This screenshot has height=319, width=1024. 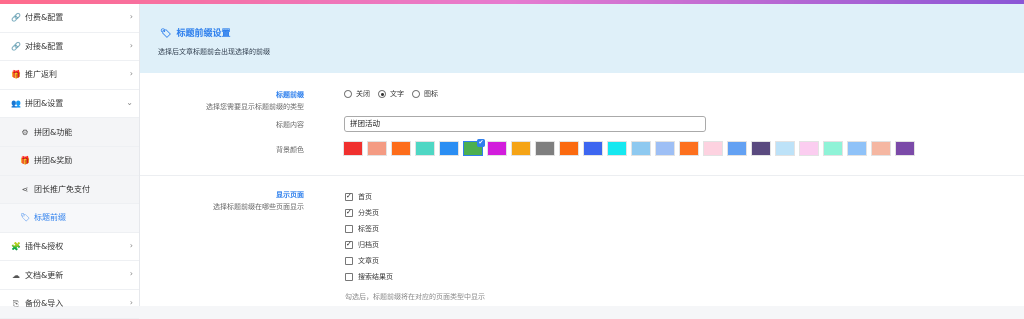 What do you see at coordinates (382, 94) in the screenshot?
I see `radio-dot-selected` at bounding box center [382, 94].